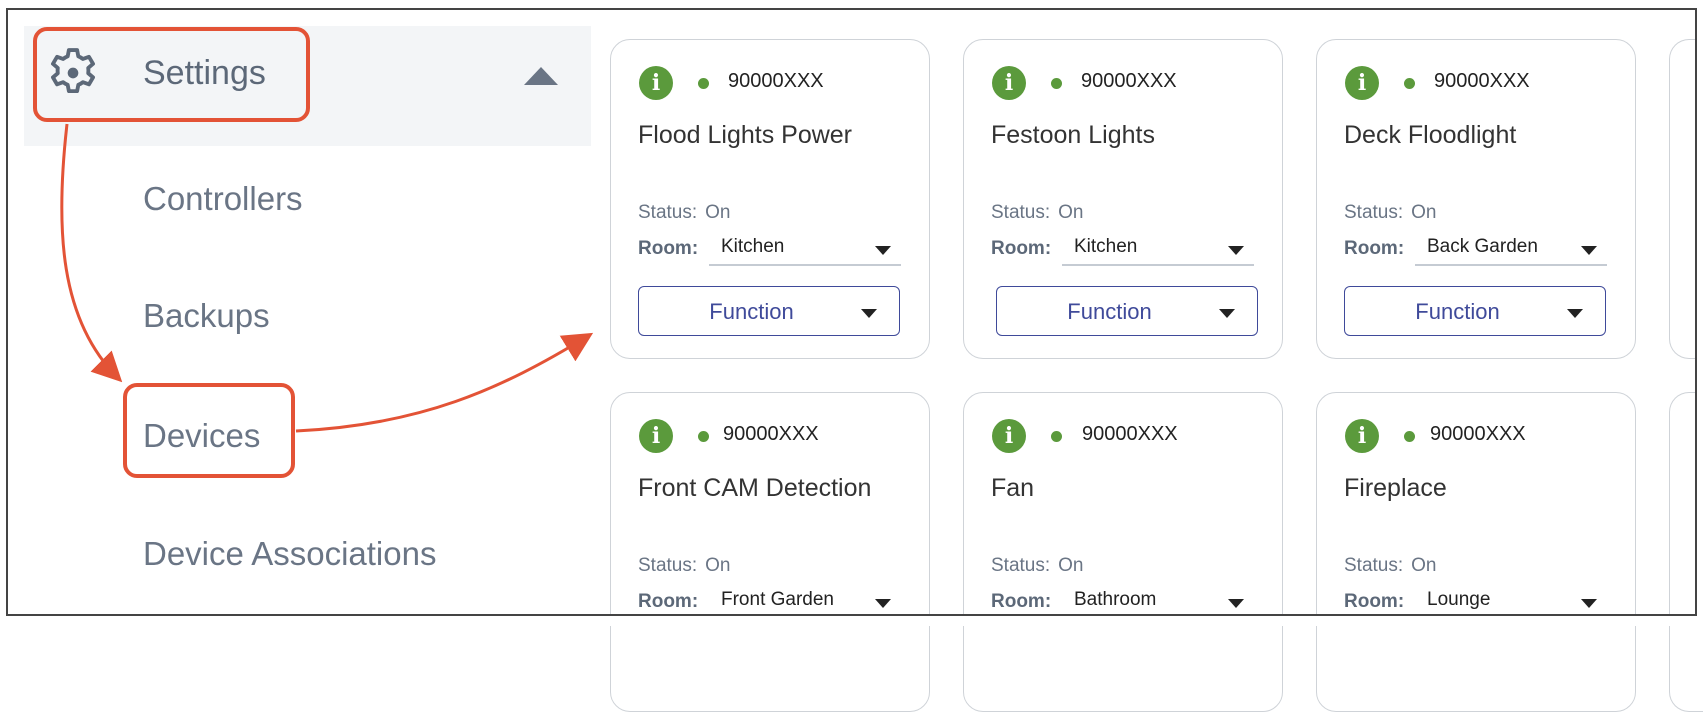  Describe the element at coordinates (777, 599) in the screenshot. I see `room-value: Front Garden` at that location.